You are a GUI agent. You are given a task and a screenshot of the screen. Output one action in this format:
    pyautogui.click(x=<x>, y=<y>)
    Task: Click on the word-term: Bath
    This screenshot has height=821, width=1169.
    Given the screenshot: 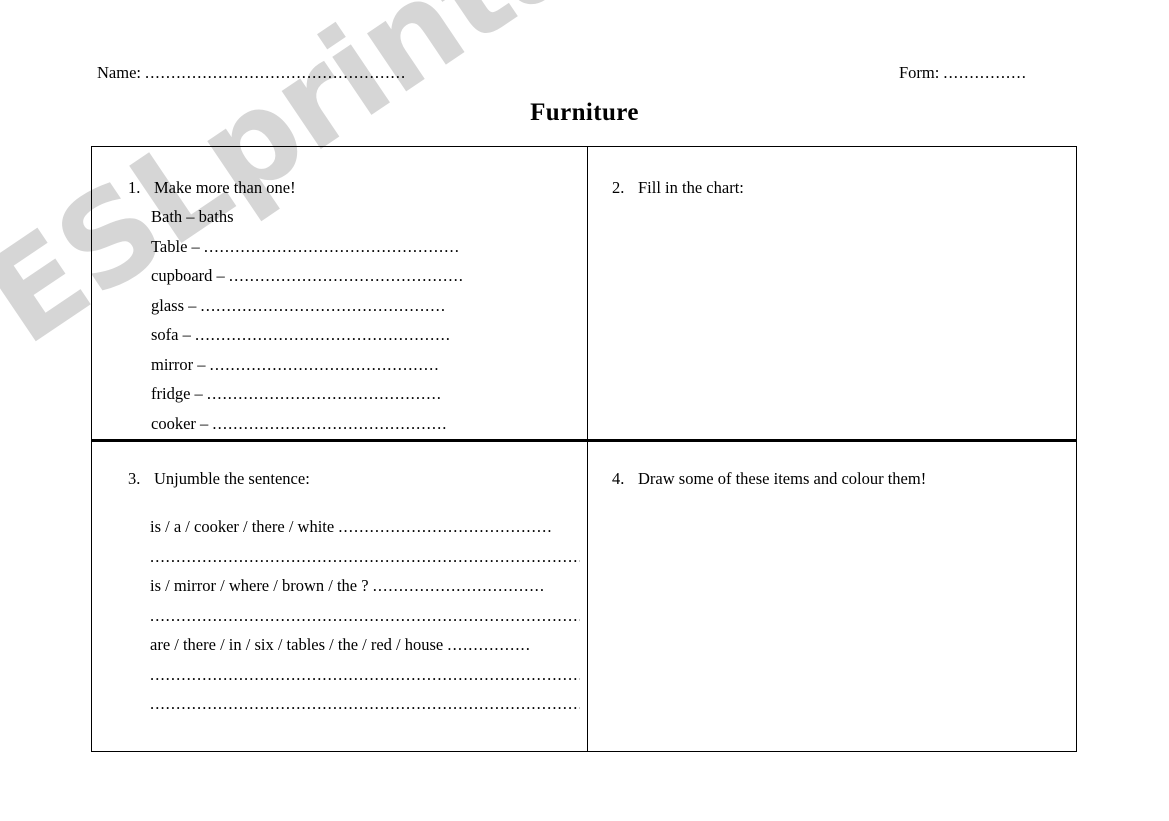 What is the action you would take?
    pyautogui.click(x=167, y=216)
    